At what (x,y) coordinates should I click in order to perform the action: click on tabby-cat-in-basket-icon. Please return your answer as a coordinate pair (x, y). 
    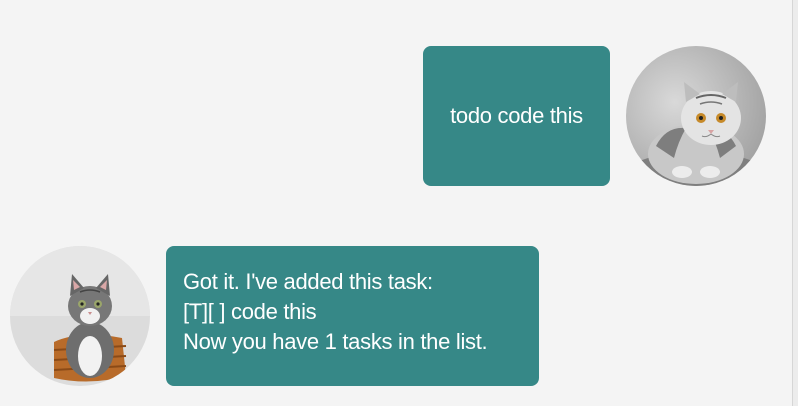
    Looking at the image, I should click on (80, 316).